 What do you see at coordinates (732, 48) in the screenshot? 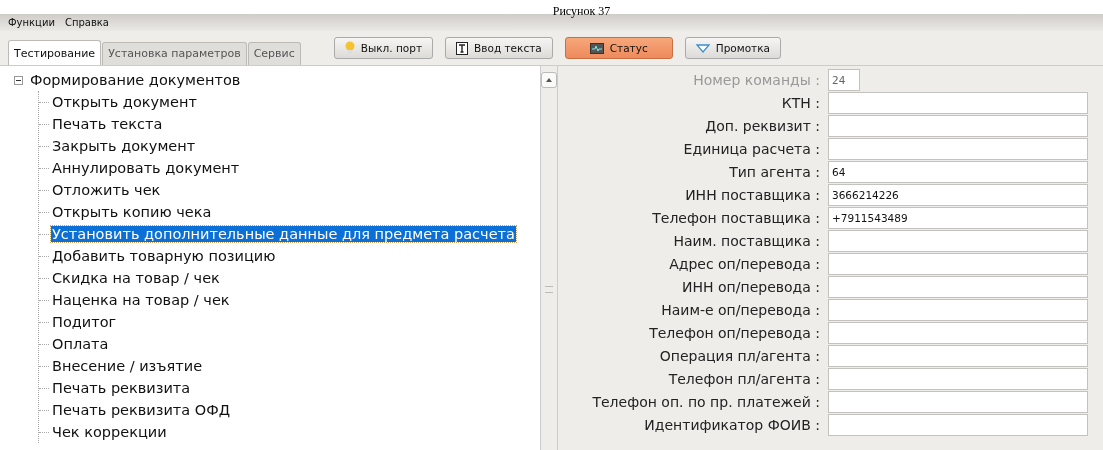
I see `toolbar-button: Промотка` at bounding box center [732, 48].